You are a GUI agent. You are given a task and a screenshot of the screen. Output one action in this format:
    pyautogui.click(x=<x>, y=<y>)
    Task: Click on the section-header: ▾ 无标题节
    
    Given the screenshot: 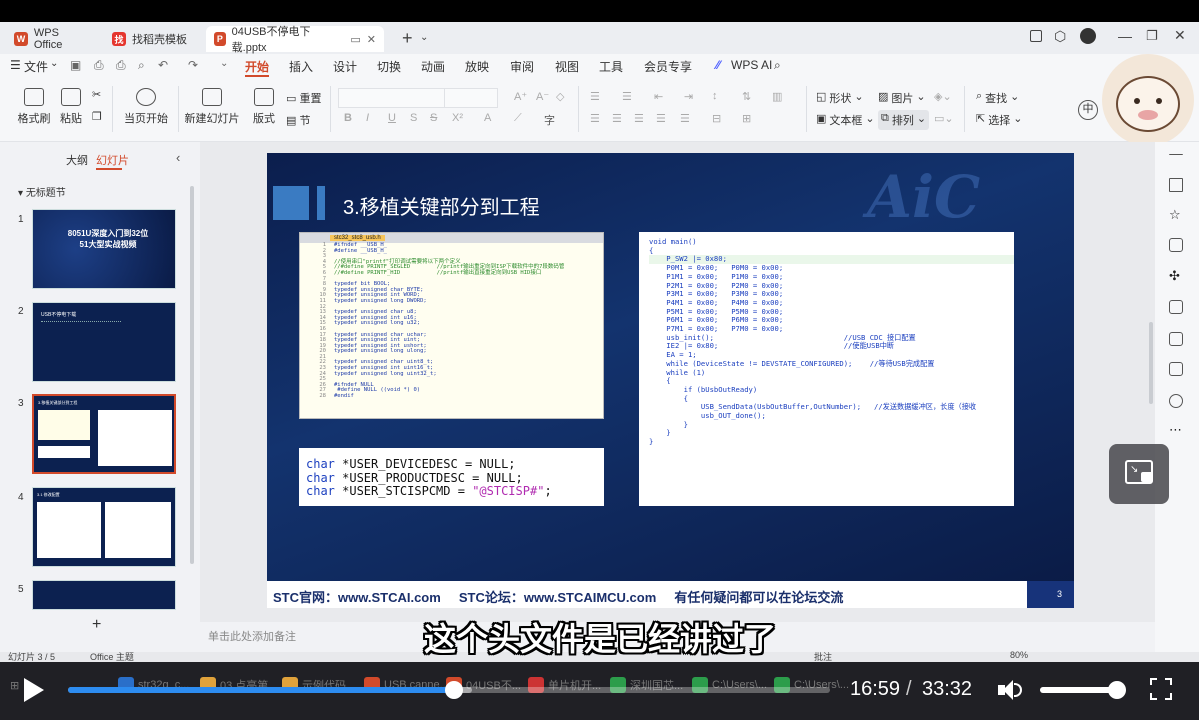 What is the action you would take?
    pyautogui.click(x=42, y=191)
    